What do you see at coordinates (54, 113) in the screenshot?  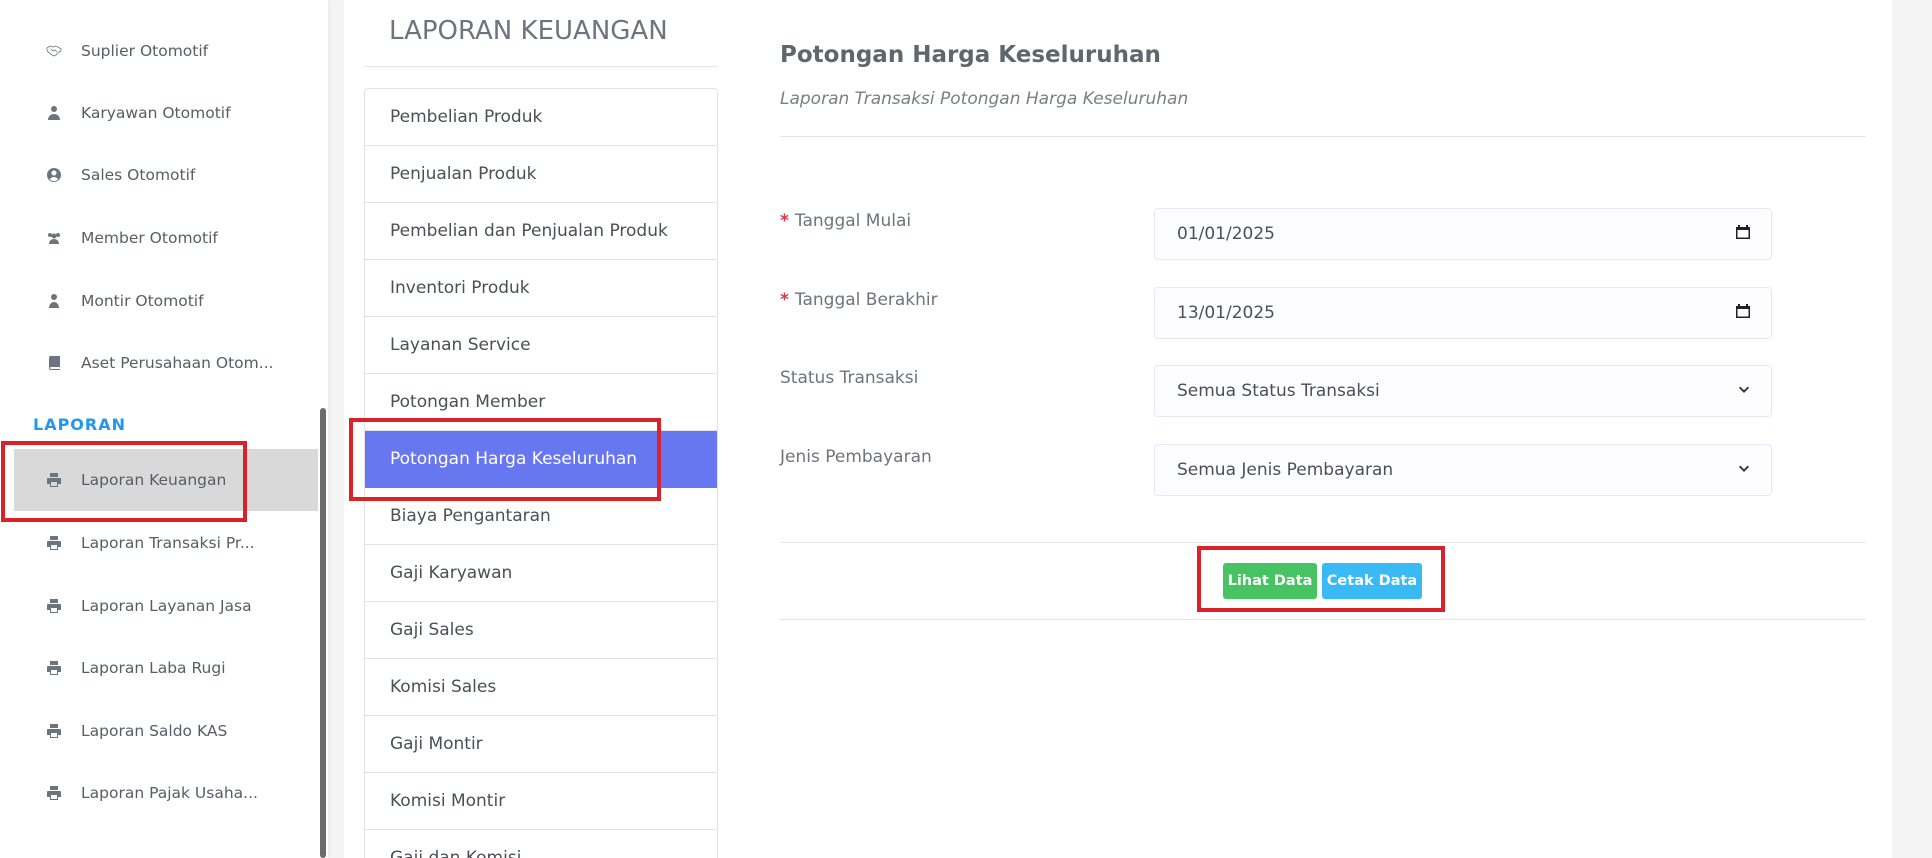 I see `user-tie-icon` at bounding box center [54, 113].